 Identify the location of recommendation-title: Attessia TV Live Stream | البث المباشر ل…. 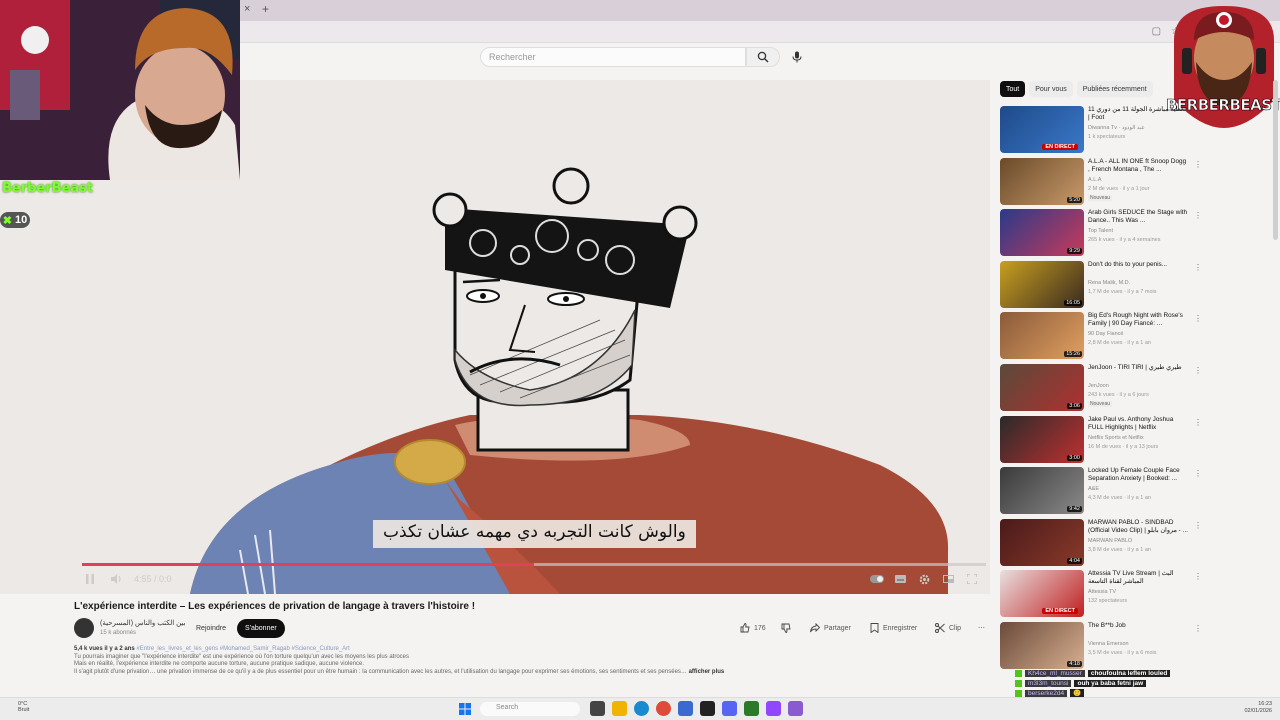
(1131, 578).